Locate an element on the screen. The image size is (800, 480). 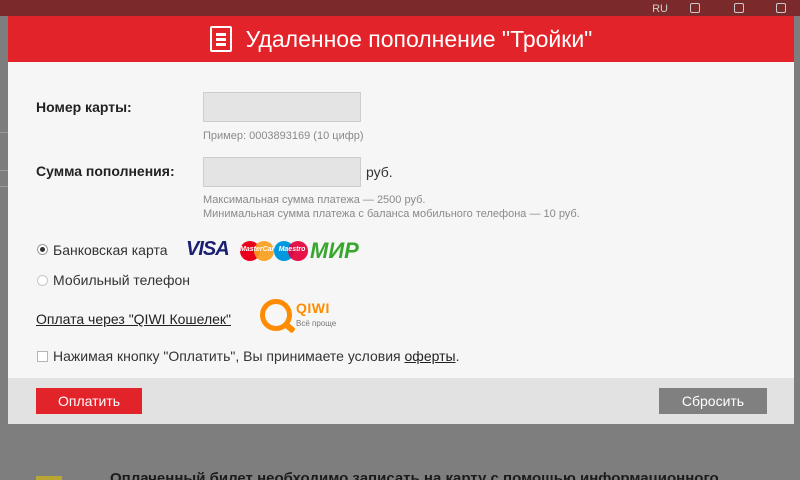
amount-input is located at coordinates (282, 172).